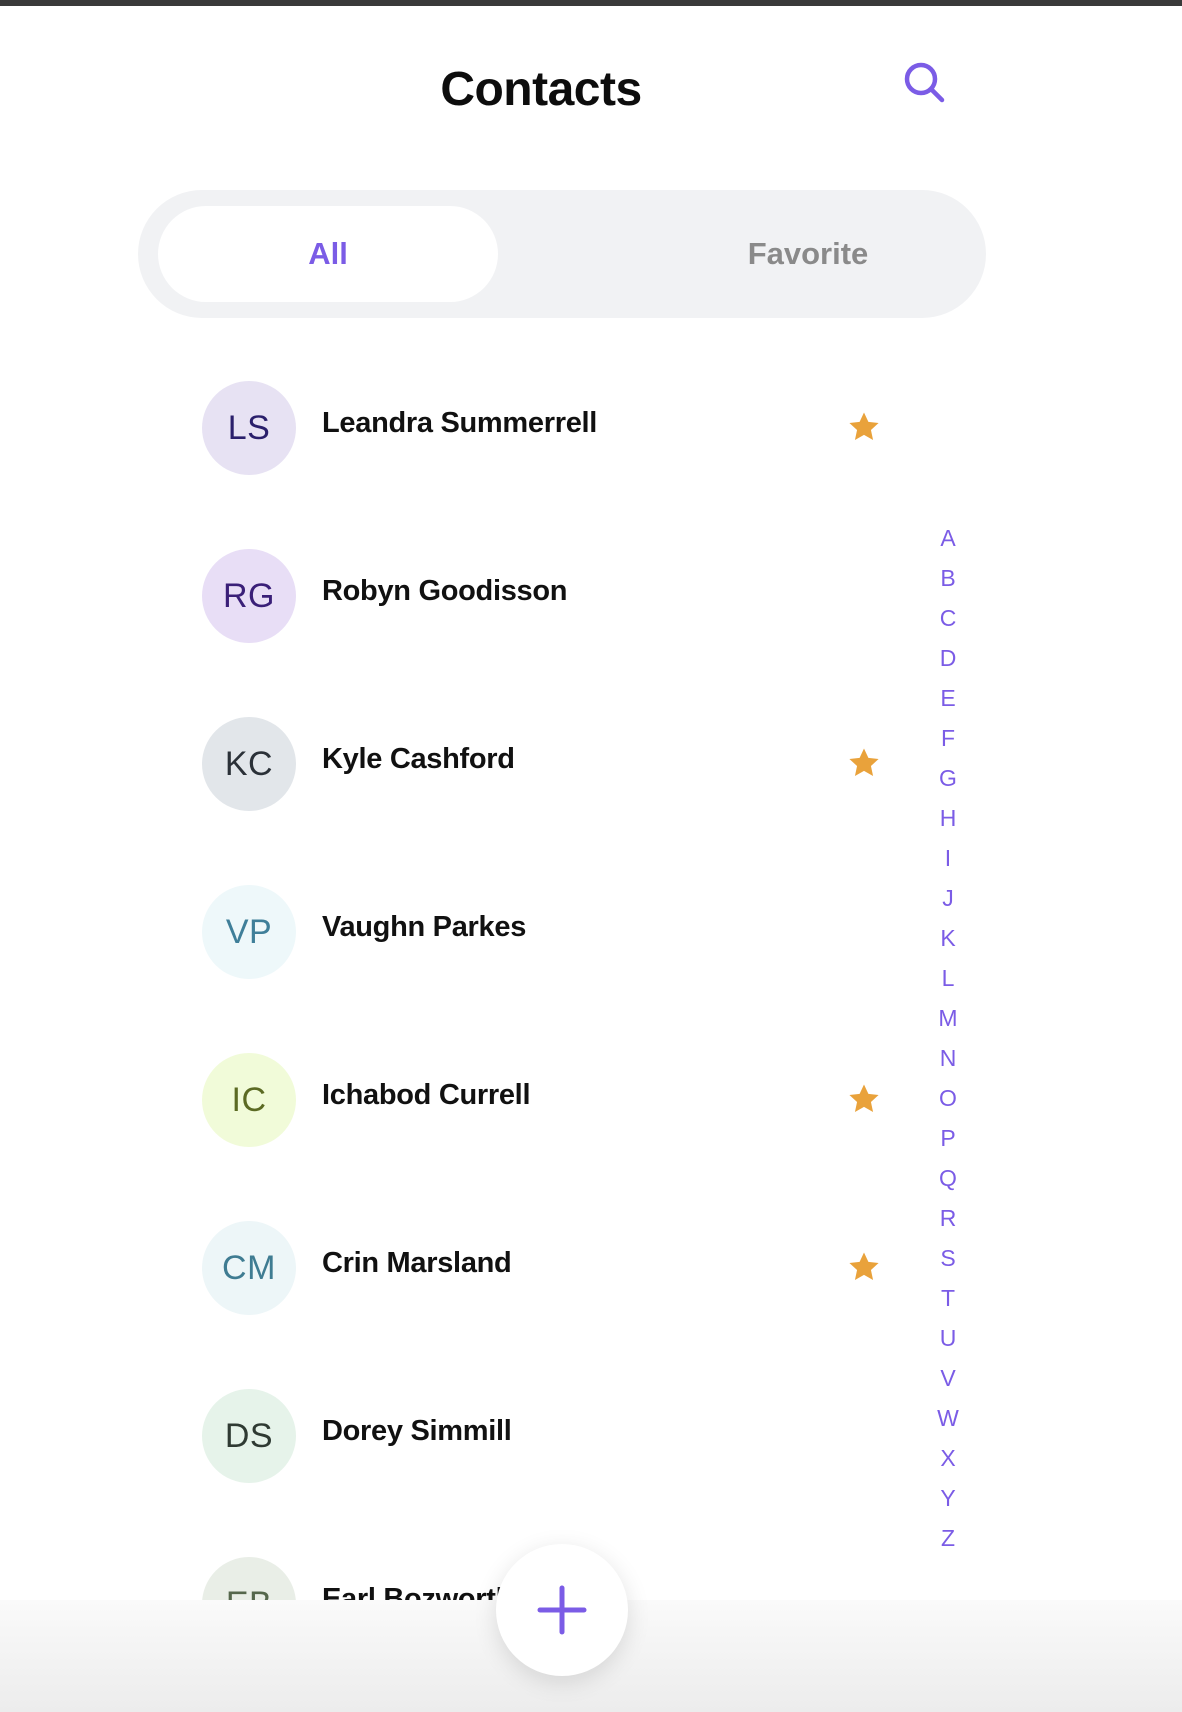 The height and width of the screenshot is (1712, 1182). What do you see at coordinates (249, 596) in the screenshot?
I see `avatar: RG` at bounding box center [249, 596].